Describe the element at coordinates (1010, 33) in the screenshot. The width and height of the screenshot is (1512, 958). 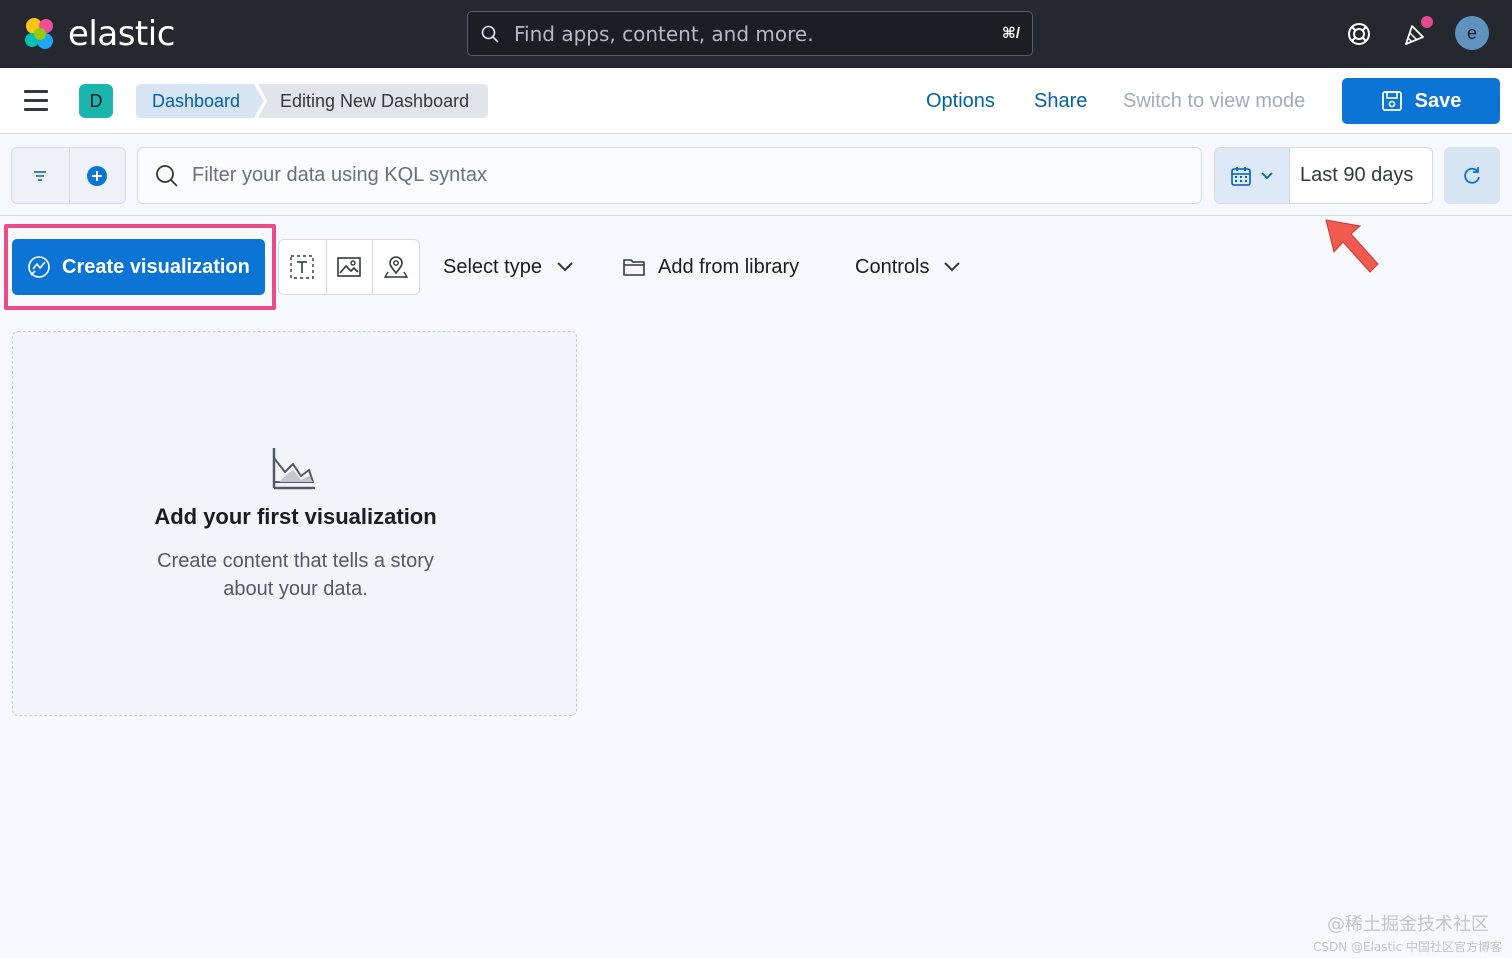
I see `search-shortcut: ⌘/` at that location.